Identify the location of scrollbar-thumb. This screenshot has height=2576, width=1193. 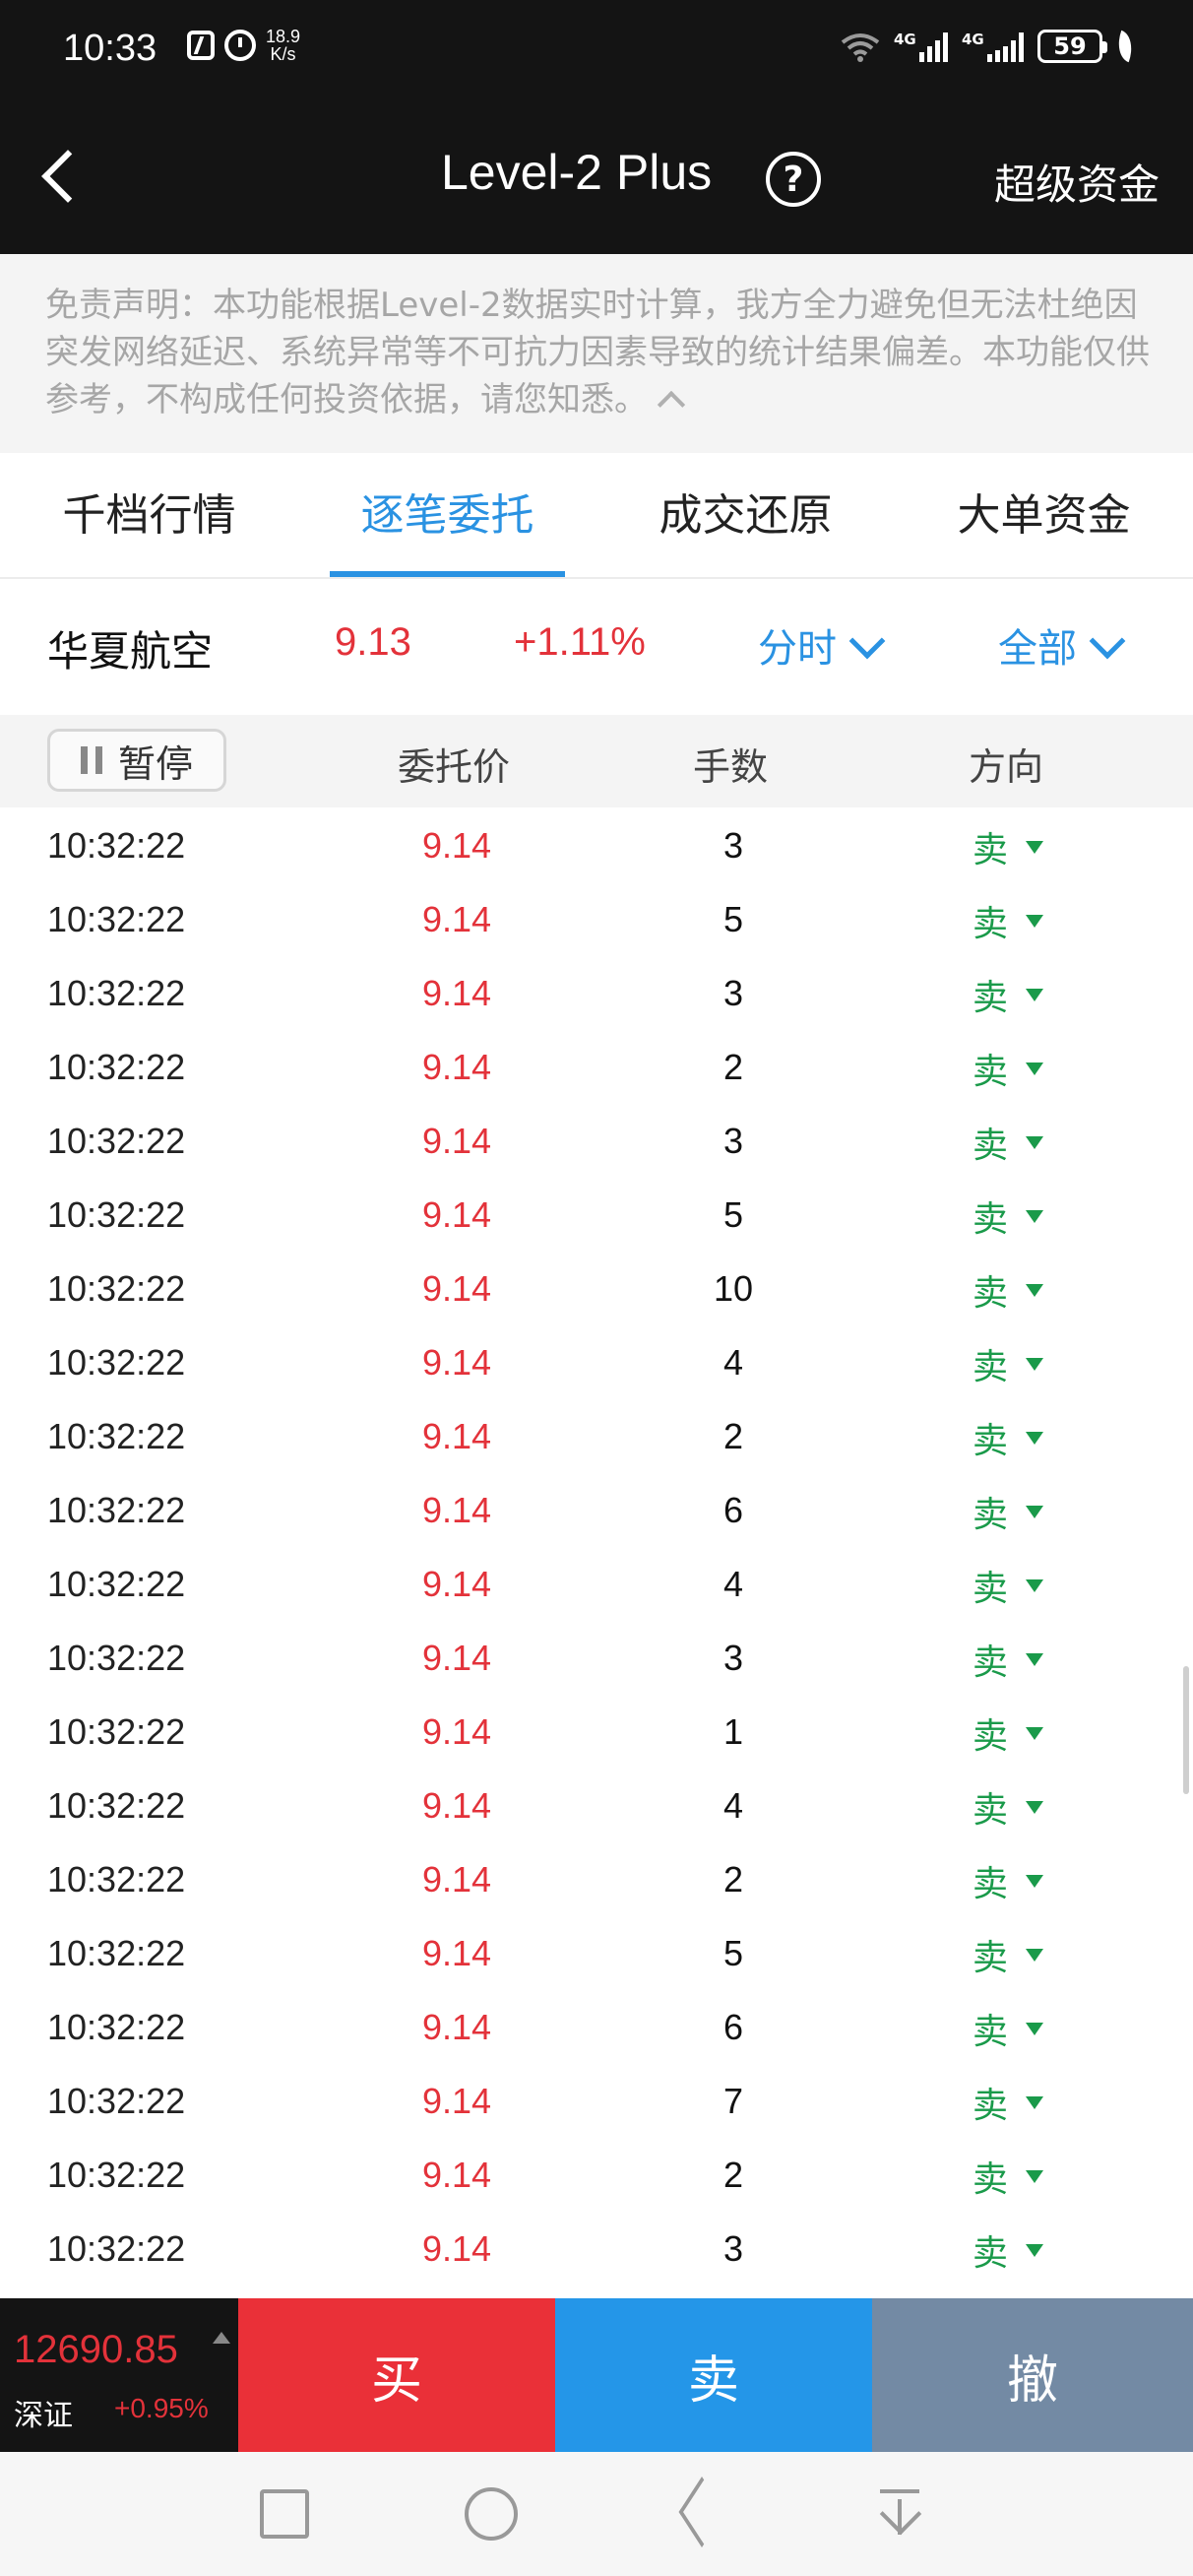
(1186, 1730).